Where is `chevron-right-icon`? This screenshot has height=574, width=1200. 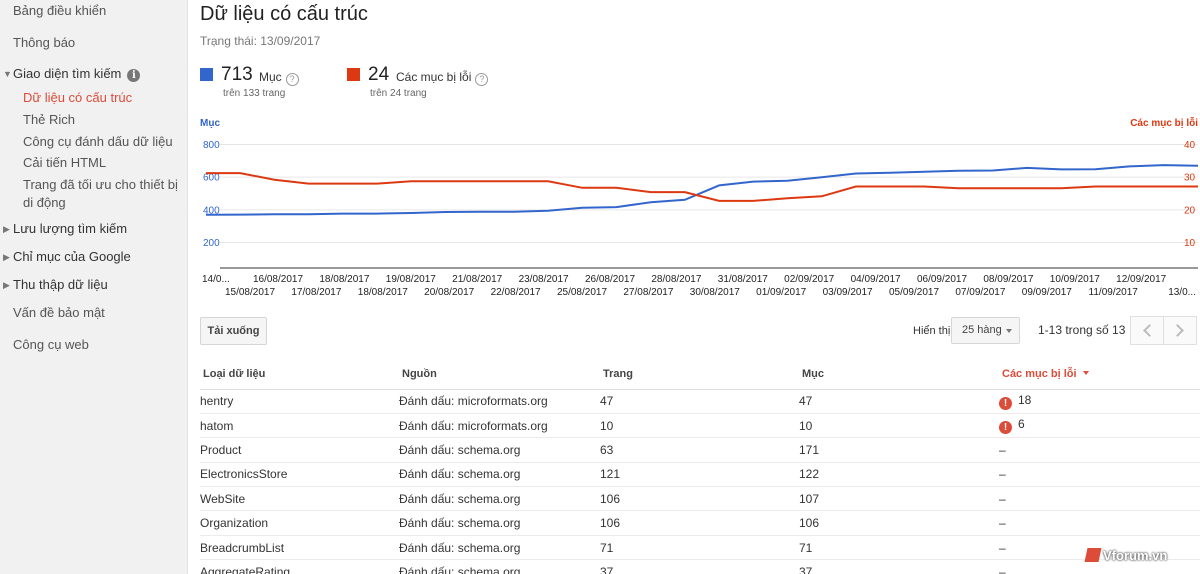 chevron-right-icon is located at coordinates (1177, 330).